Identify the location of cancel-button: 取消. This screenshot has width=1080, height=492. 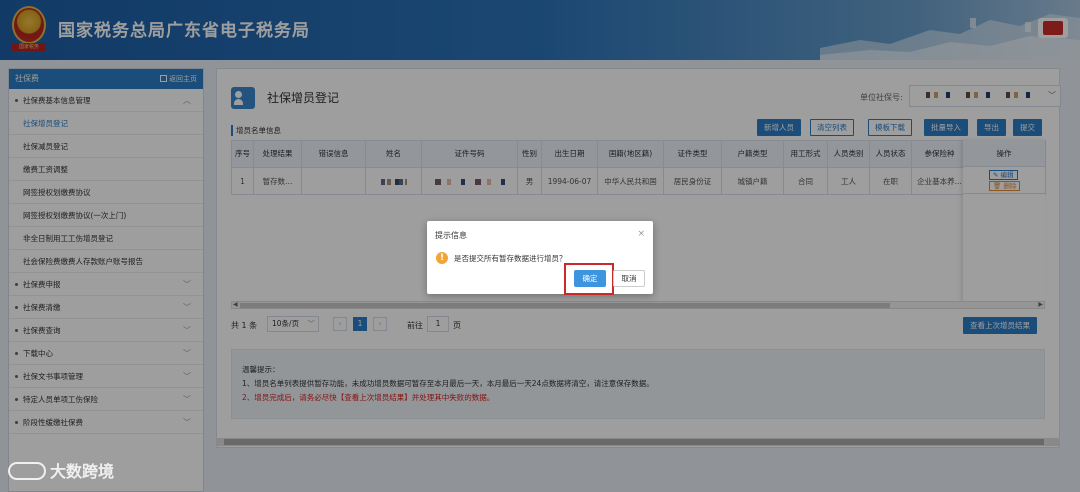
(629, 278).